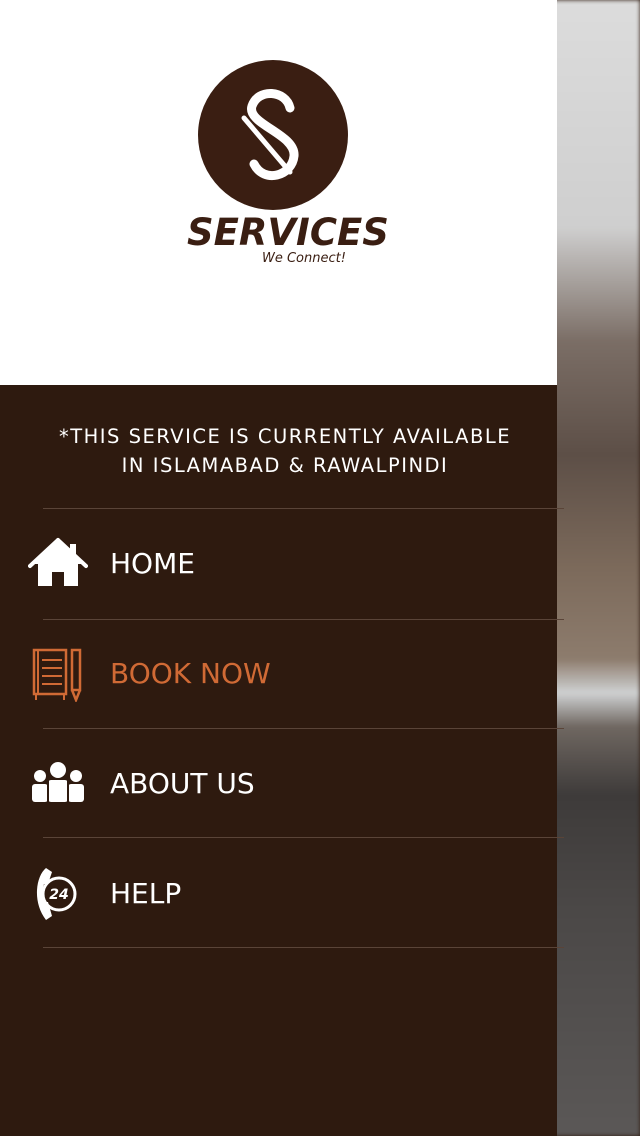  What do you see at coordinates (304, 258) in the screenshot?
I see `brand-tagline: We Connect!` at bounding box center [304, 258].